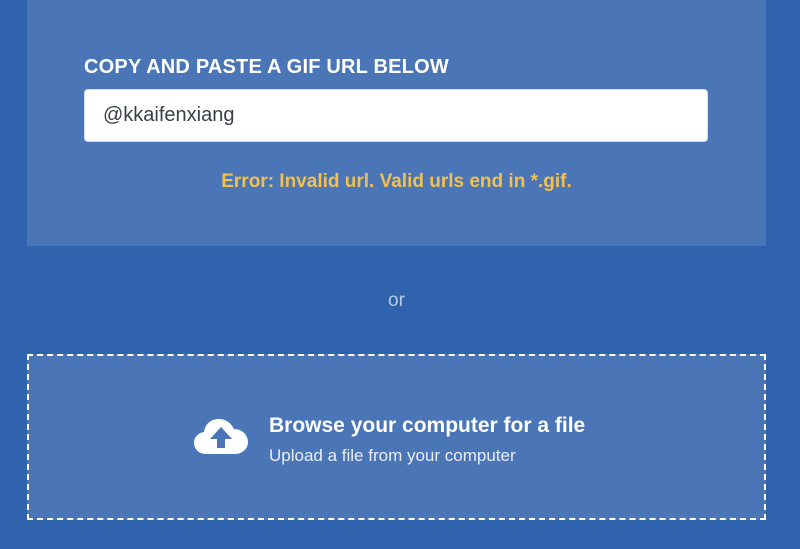 This screenshot has height=549, width=800. Describe the element at coordinates (396, 115) in the screenshot. I see `gif-url-input` at that location.